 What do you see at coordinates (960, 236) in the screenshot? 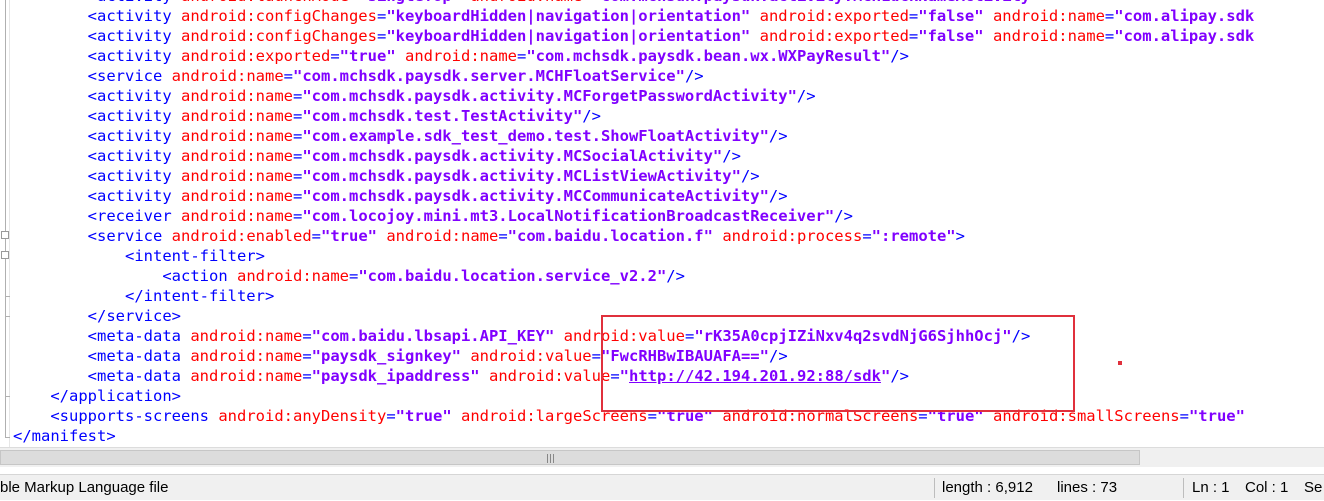
I see `code-token: >` at bounding box center [960, 236].